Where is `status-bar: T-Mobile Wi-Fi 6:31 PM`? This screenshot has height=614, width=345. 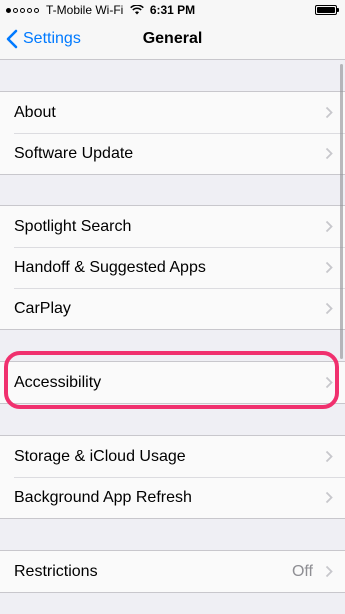 status-bar: T-Mobile Wi-Fi 6:31 PM is located at coordinates (172, 10).